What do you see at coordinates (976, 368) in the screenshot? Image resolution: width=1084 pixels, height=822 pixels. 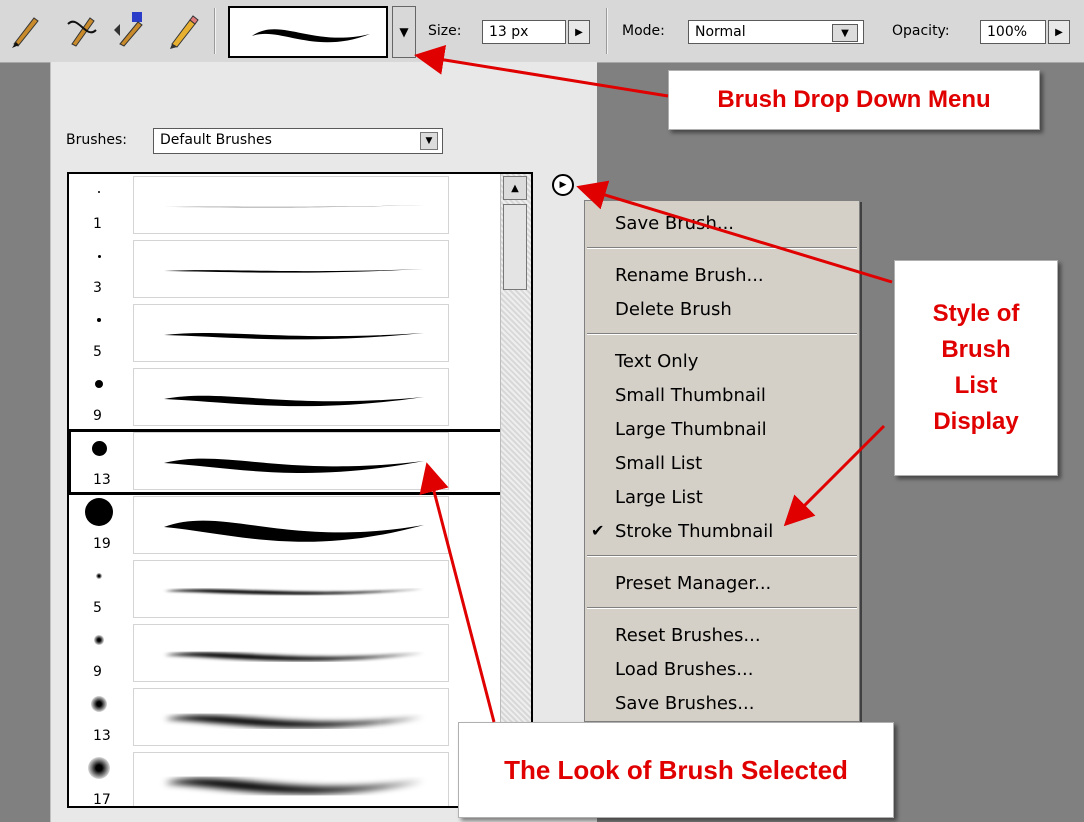 I see `callout-style-of-list: Style of Brush List Display` at bounding box center [976, 368].